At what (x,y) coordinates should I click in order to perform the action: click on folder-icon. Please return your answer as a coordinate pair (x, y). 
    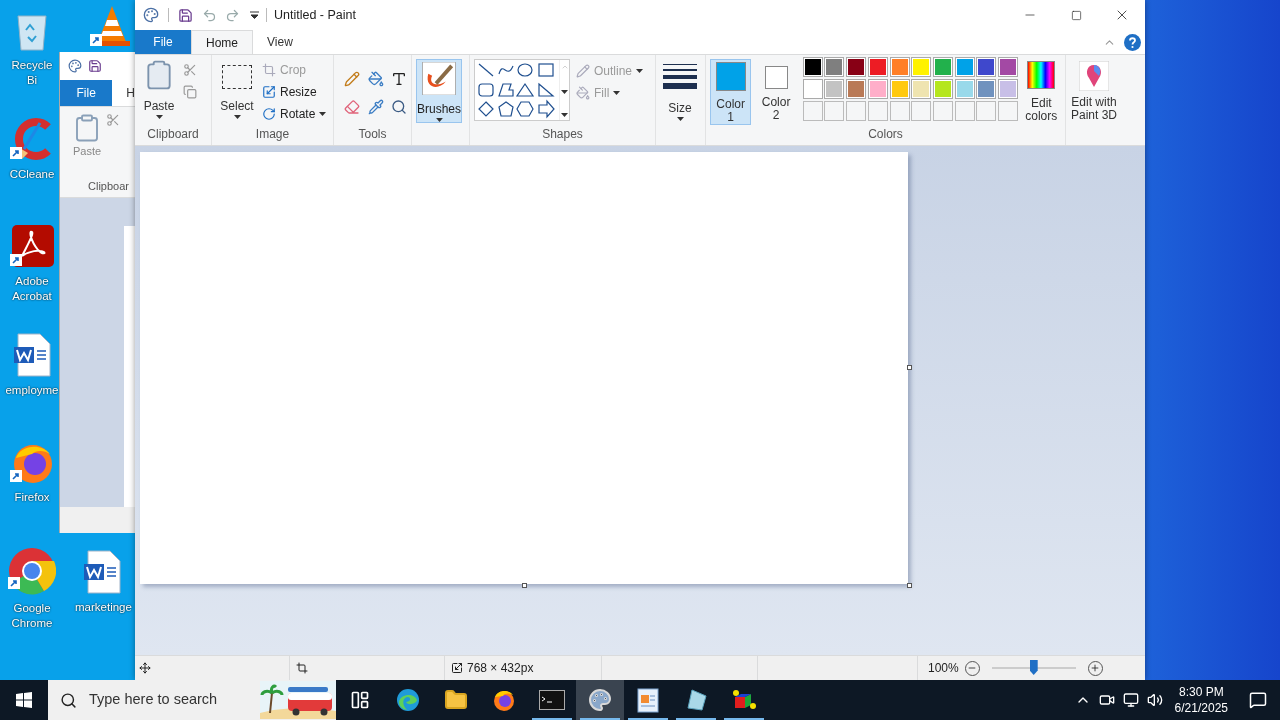
    Looking at the image, I should click on (456, 700).